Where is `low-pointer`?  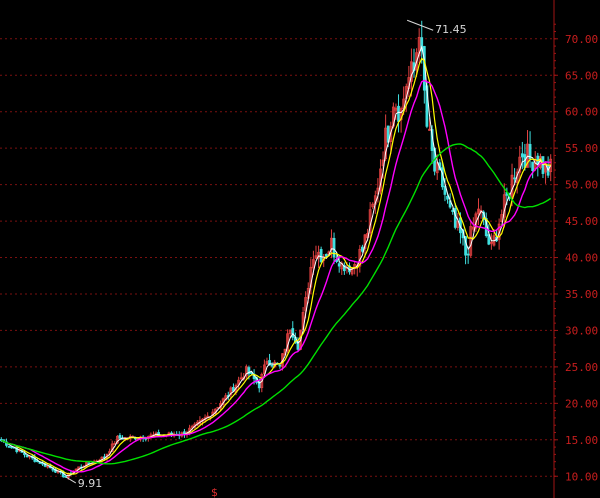 low-pointer is located at coordinates (71, 480).